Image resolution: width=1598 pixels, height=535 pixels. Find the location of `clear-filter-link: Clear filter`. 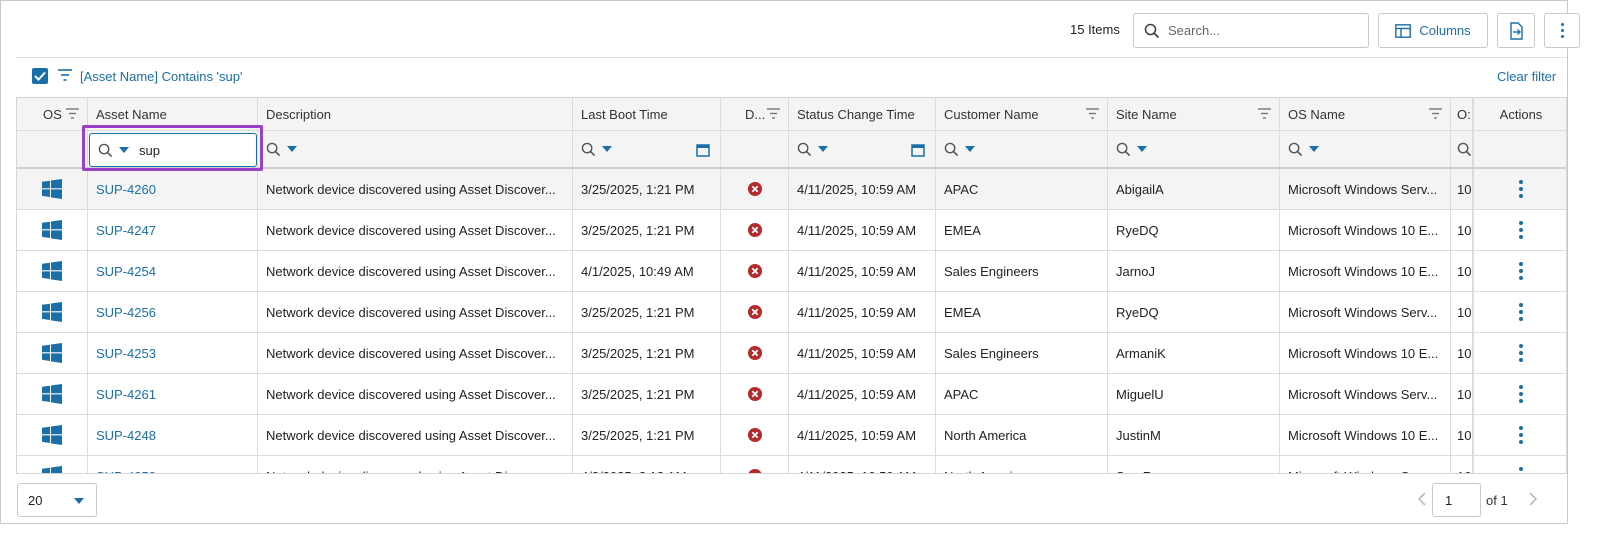

clear-filter-link: Clear filter is located at coordinates (1526, 76).